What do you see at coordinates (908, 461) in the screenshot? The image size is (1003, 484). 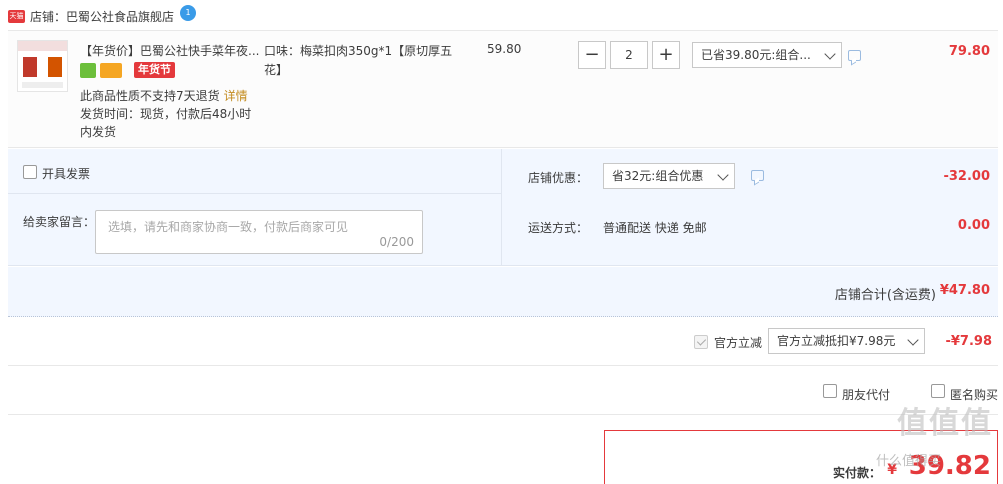 I see `site-watermark-sub: 什么值得买` at bounding box center [908, 461].